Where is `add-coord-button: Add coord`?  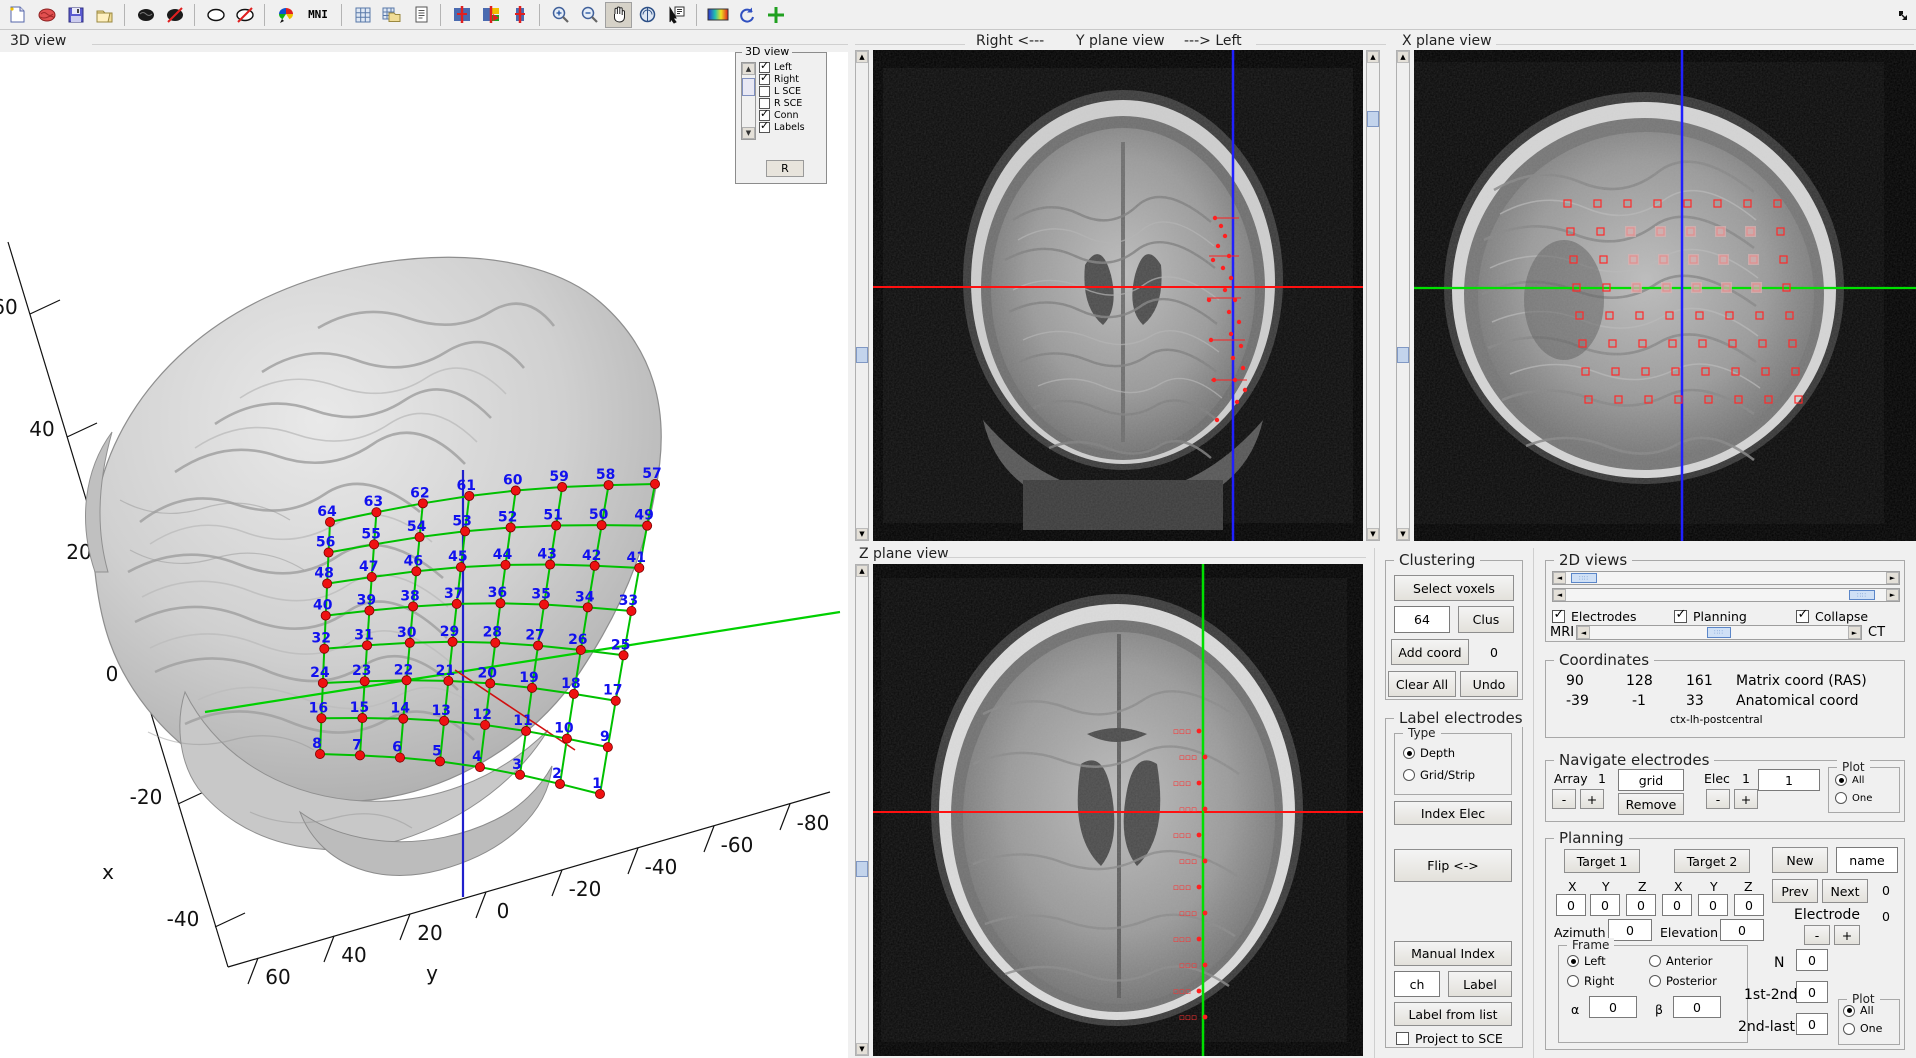 add-coord-button: Add coord is located at coordinates (1430, 652).